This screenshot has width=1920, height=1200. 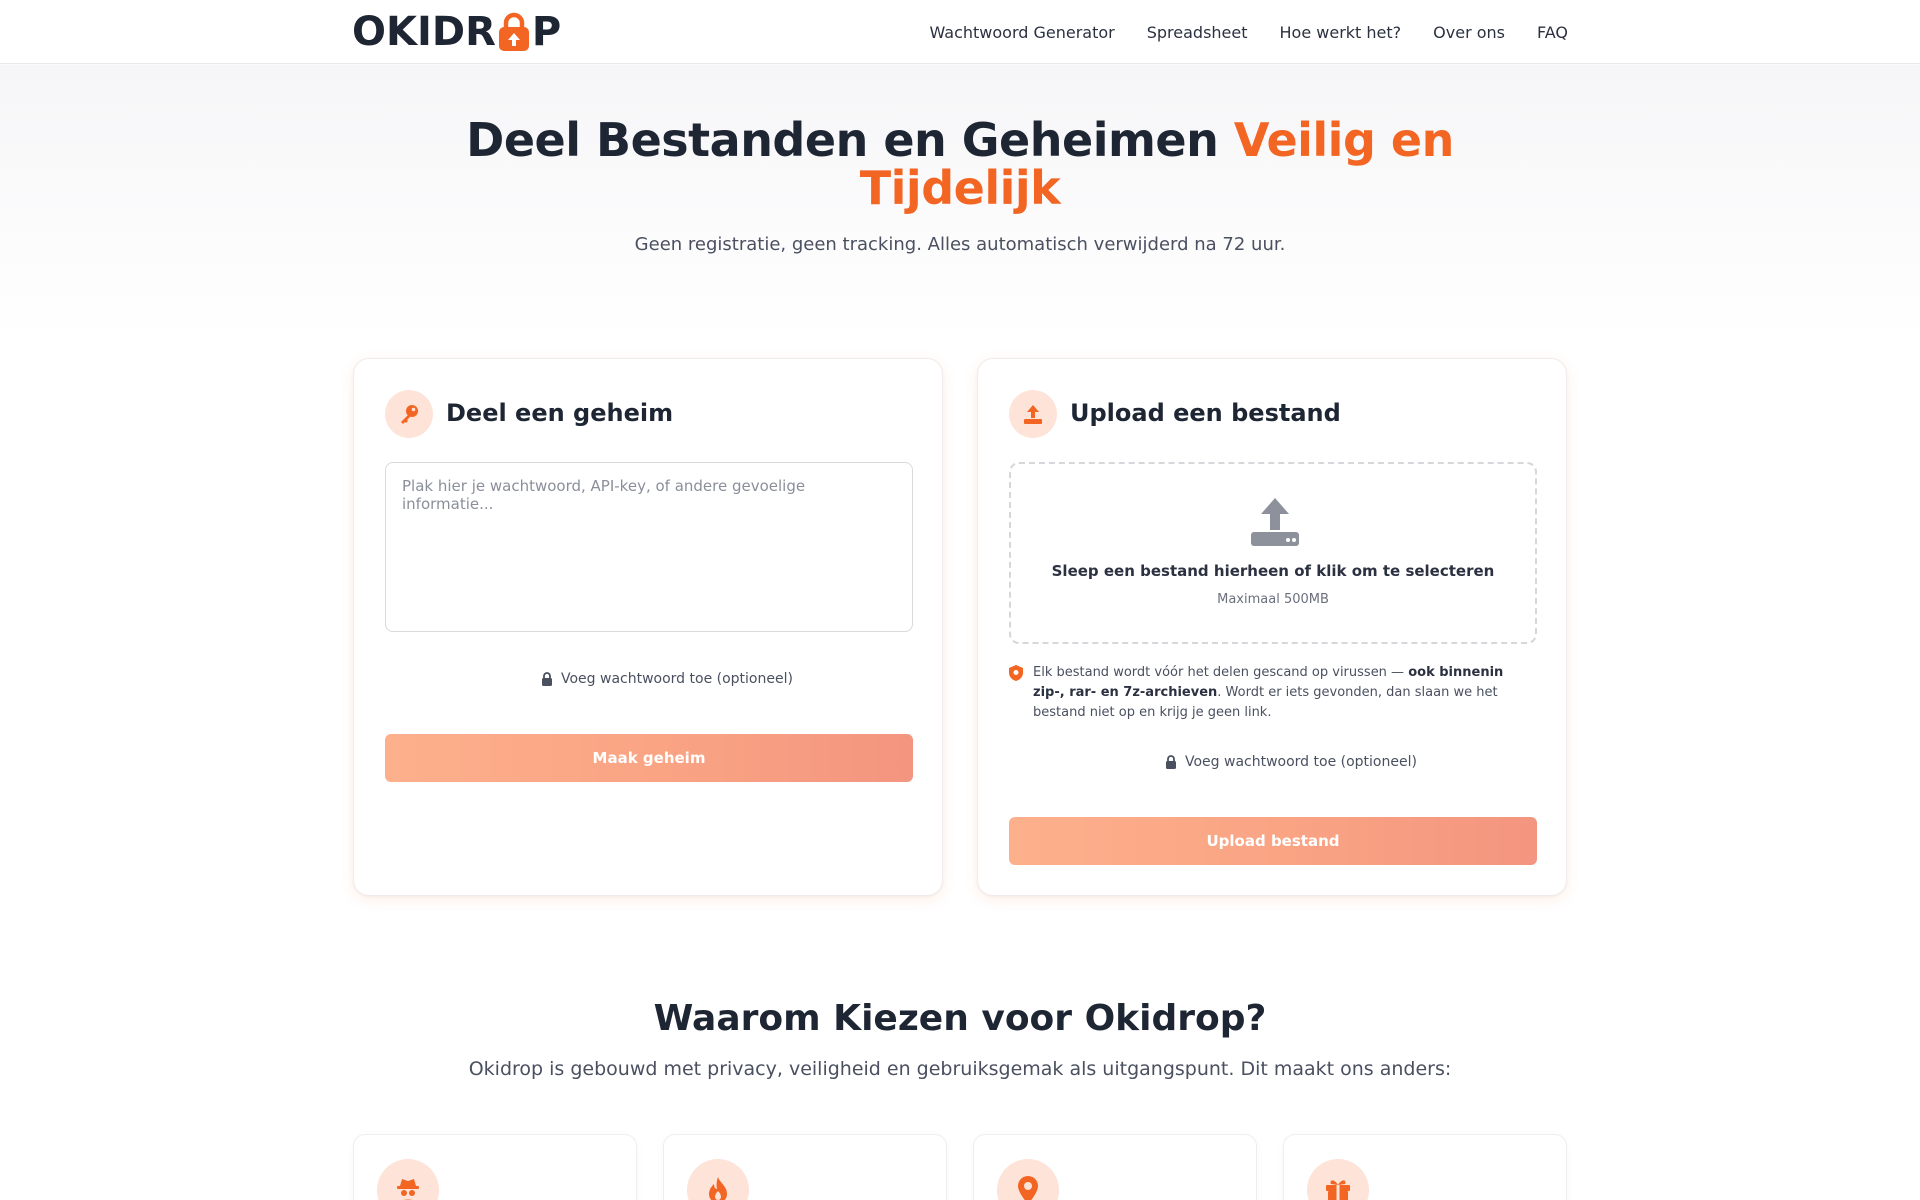 What do you see at coordinates (1301, 762) in the screenshot?
I see `upload-password-toggle-label: Voeg wachtwoord toe (optioneel)` at bounding box center [1301, 762].